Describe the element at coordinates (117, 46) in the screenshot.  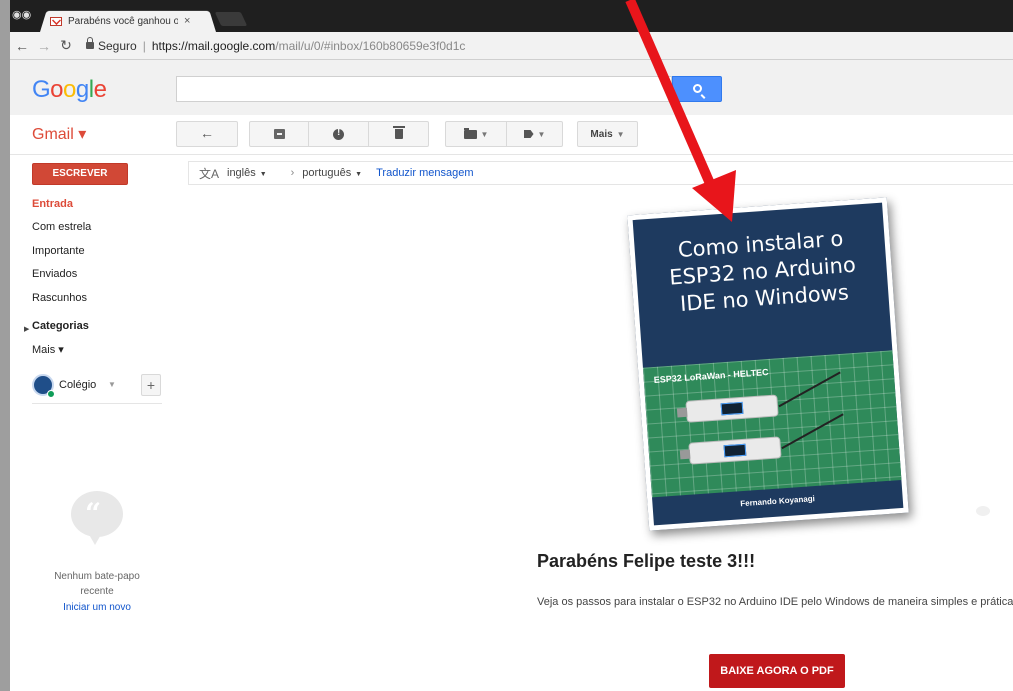
I see `secure-label: Seguro` at that location.